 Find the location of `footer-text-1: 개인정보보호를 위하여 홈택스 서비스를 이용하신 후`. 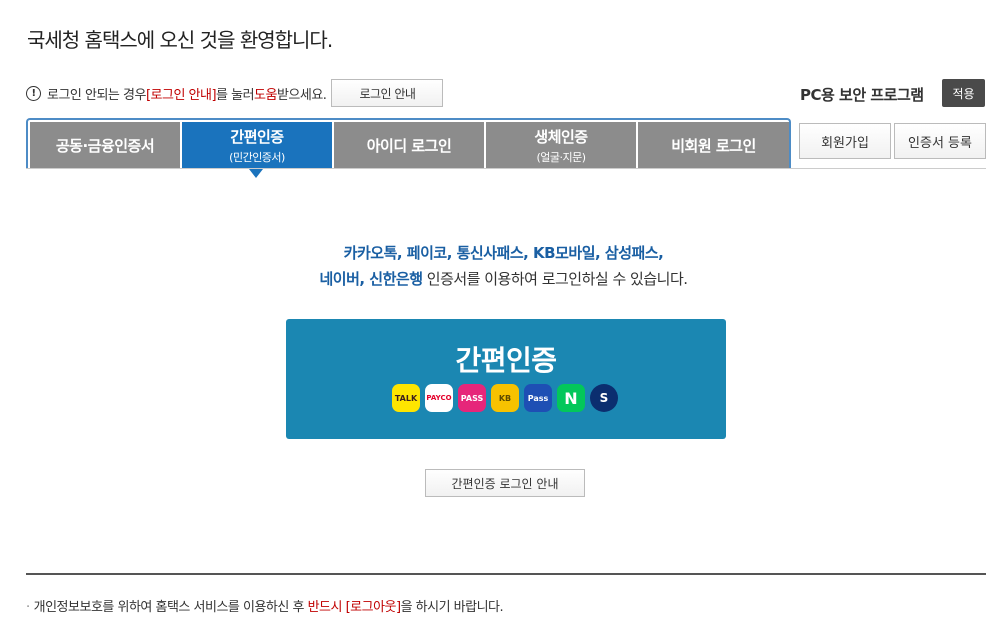

footer-text-1: 개인정보보호를 위하여 홈택스 서비스를 이용하신 후 is located at coordinates (170, 607).